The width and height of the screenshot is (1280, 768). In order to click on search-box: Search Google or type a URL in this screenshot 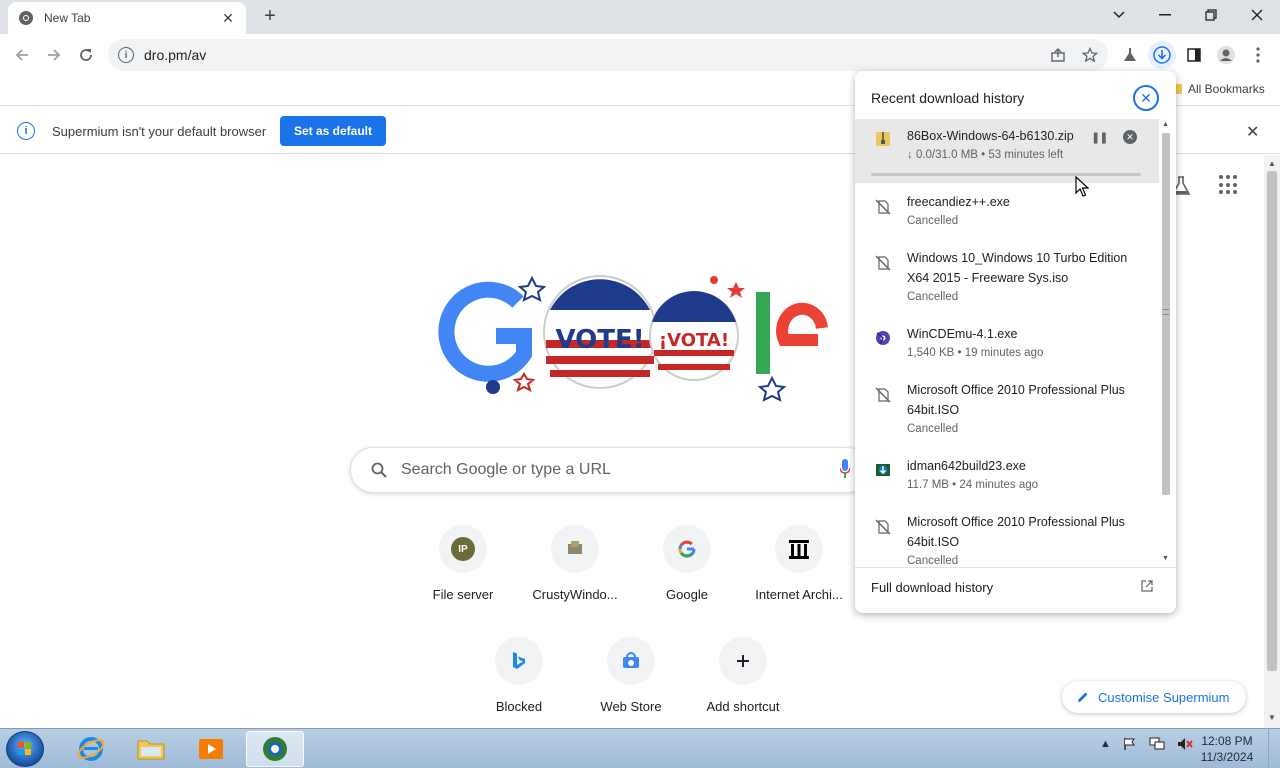, I will do `click(610, 470)`.